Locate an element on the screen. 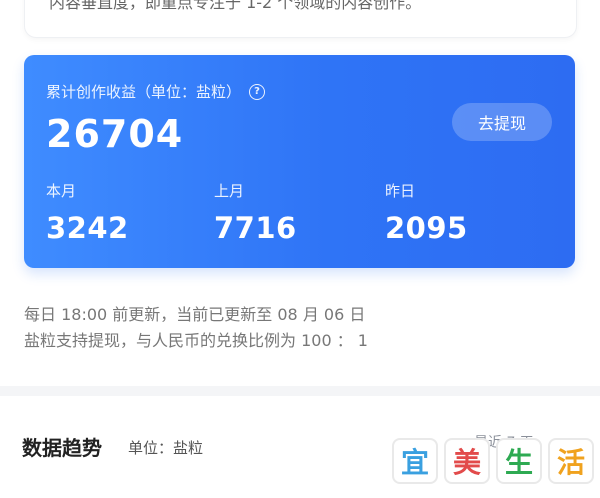  stat-yesterday: 昨日 2095 is located at coordinates (426, 212).